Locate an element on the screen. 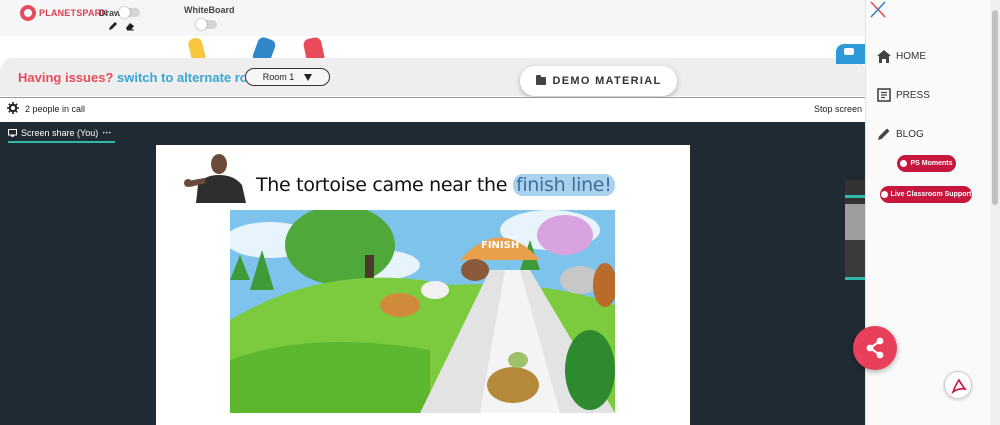  slide-sentence: The tortoise came near the finish line! is located at coordinates (435, 185).